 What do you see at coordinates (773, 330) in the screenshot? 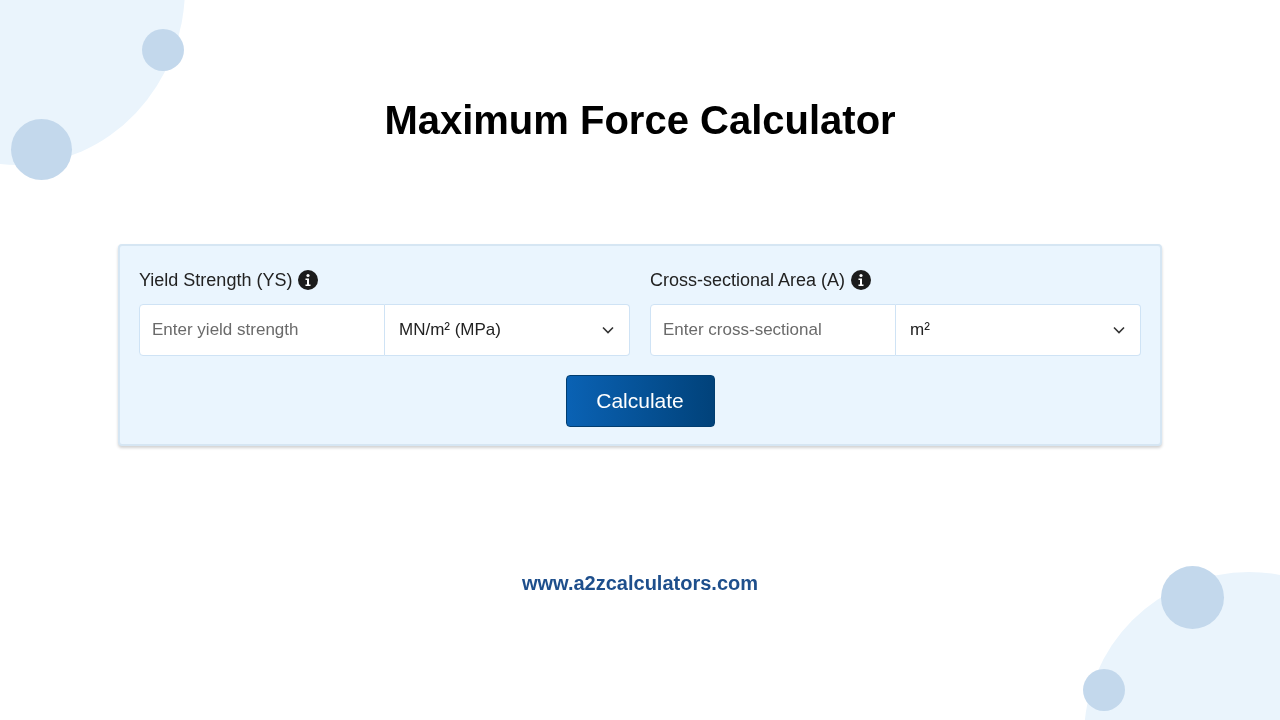
I see `number-input: Enter cross-sectional` at bounding box center [773, 330].